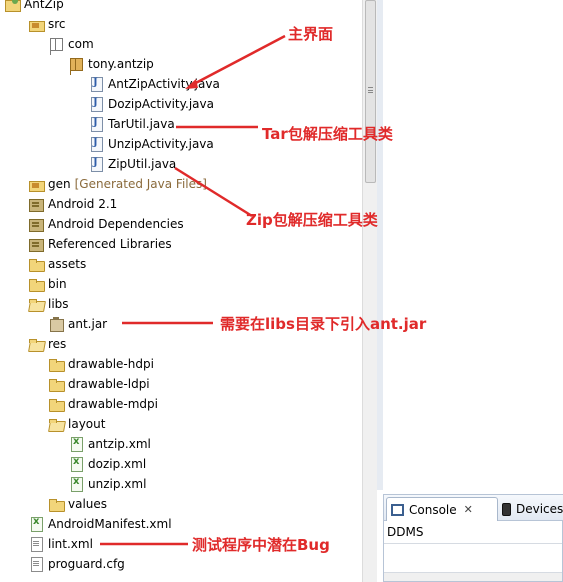 The image size is (563, 582). What do you see at coordinates (468, 509) in the screenshot?
I see `close-icon: ✕` at bounding box center [468, 509].